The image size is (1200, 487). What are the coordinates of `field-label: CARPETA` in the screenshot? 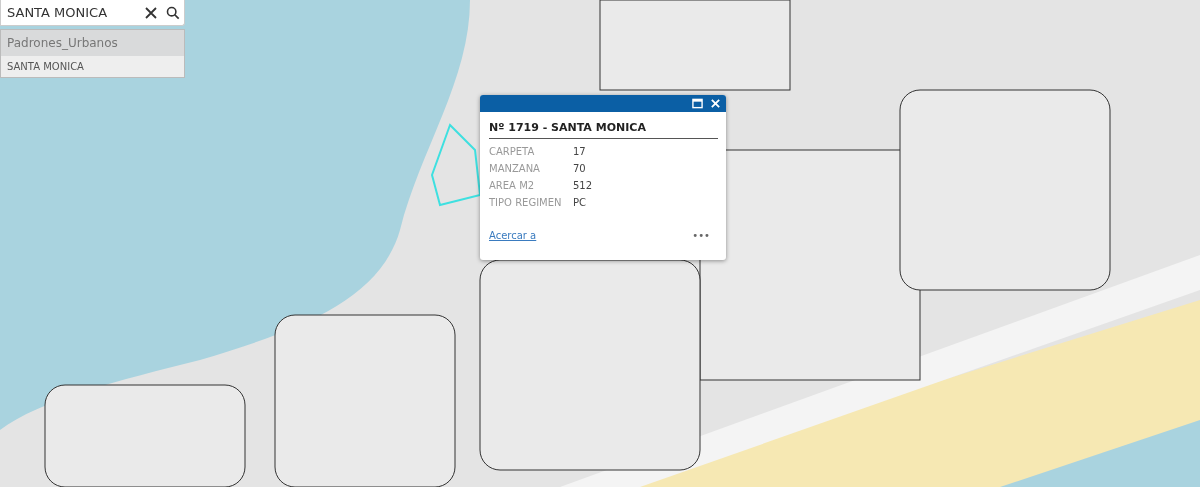 It's located at (512, 151).